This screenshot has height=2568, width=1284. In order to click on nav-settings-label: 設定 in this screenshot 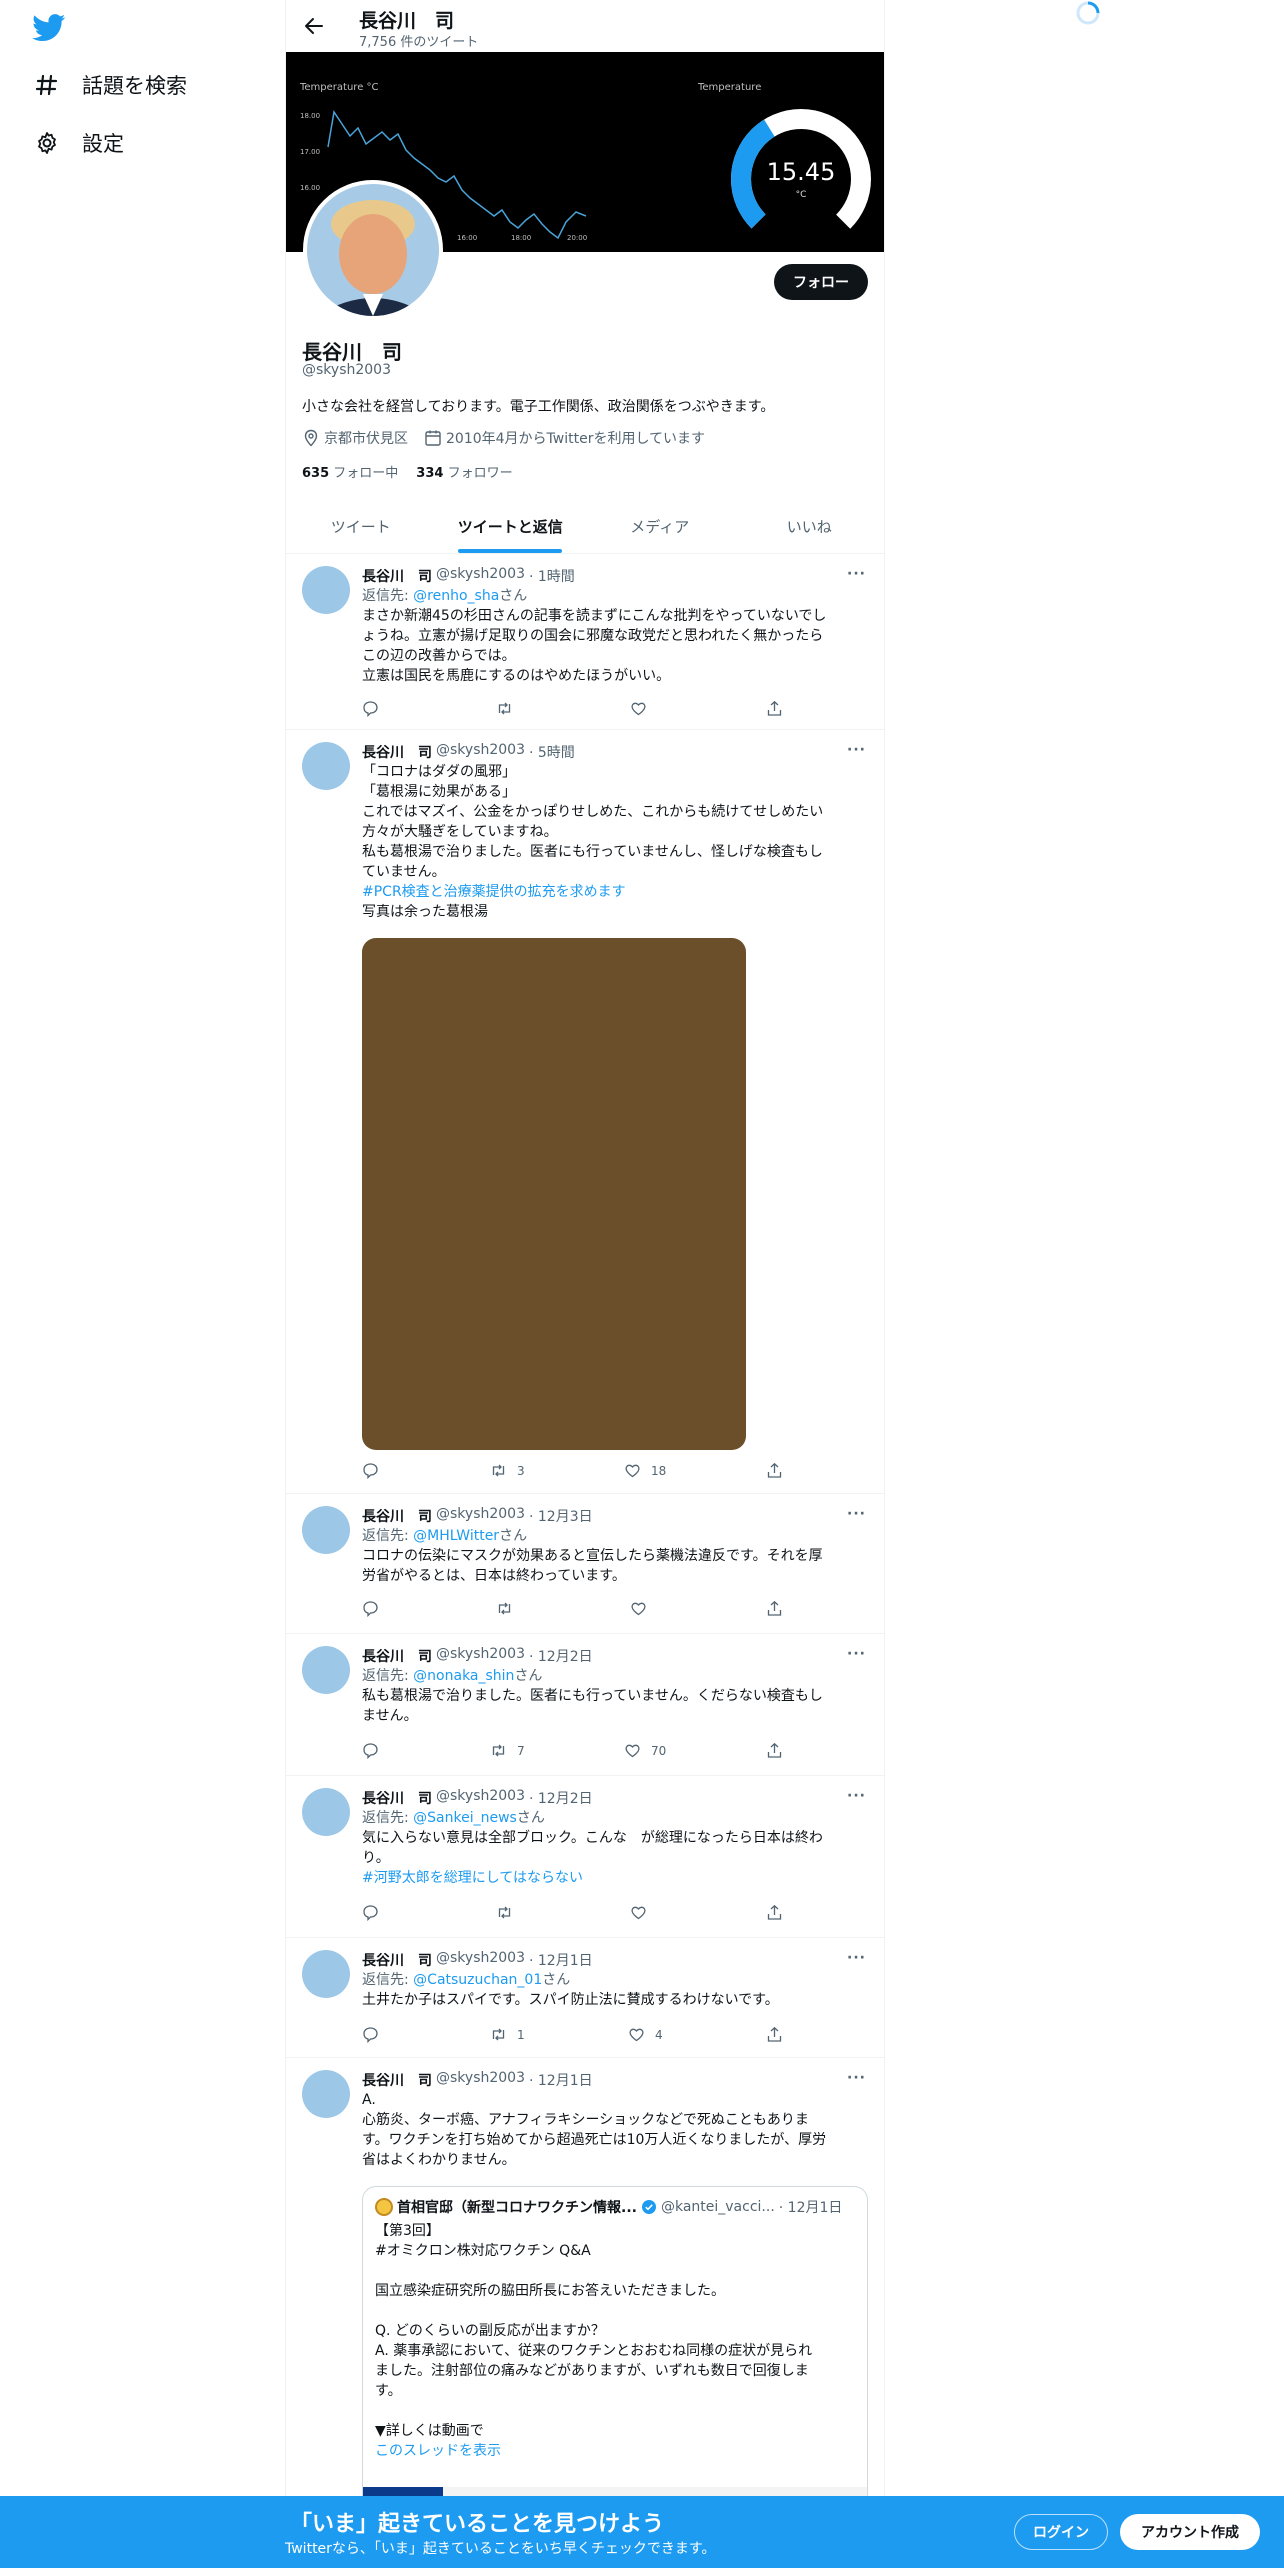, I will do `click(103, 144)`.